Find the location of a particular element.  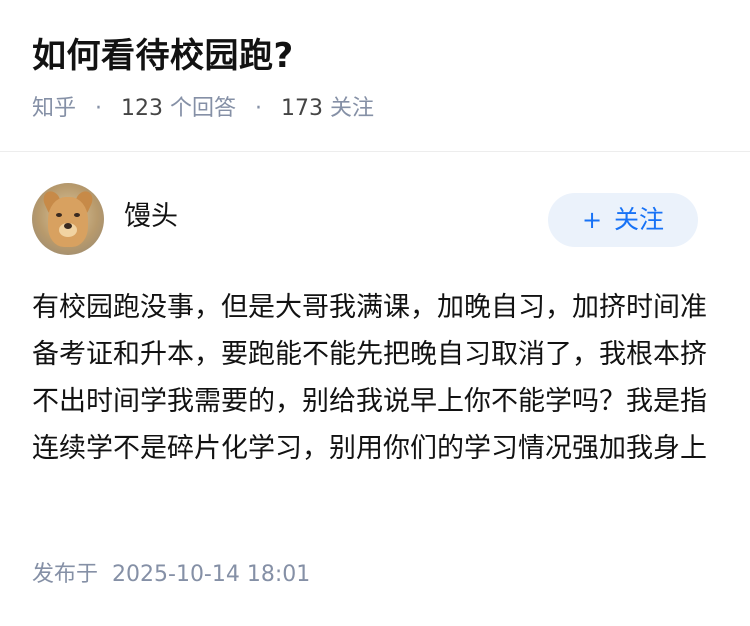

question-title: 如何看待校园跑? is located at coordinates (163, 56).